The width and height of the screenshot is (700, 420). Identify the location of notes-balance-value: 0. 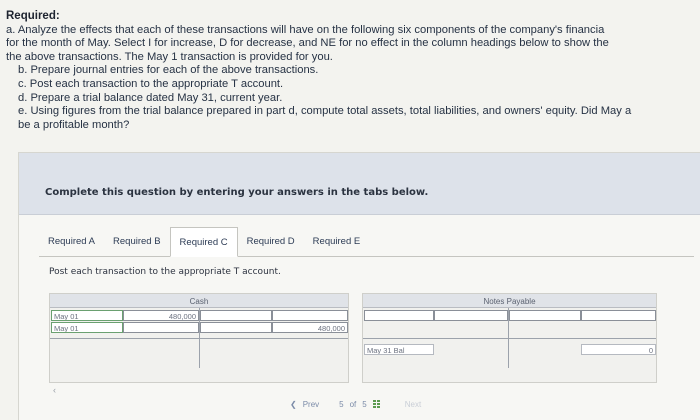
(618, 349).